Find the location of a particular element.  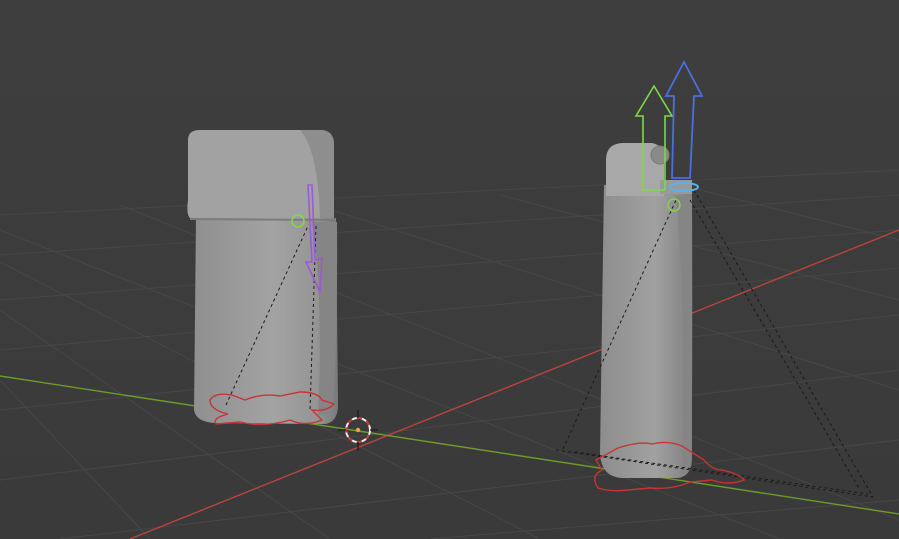

origin-dot is located at coordinates (358, 430).